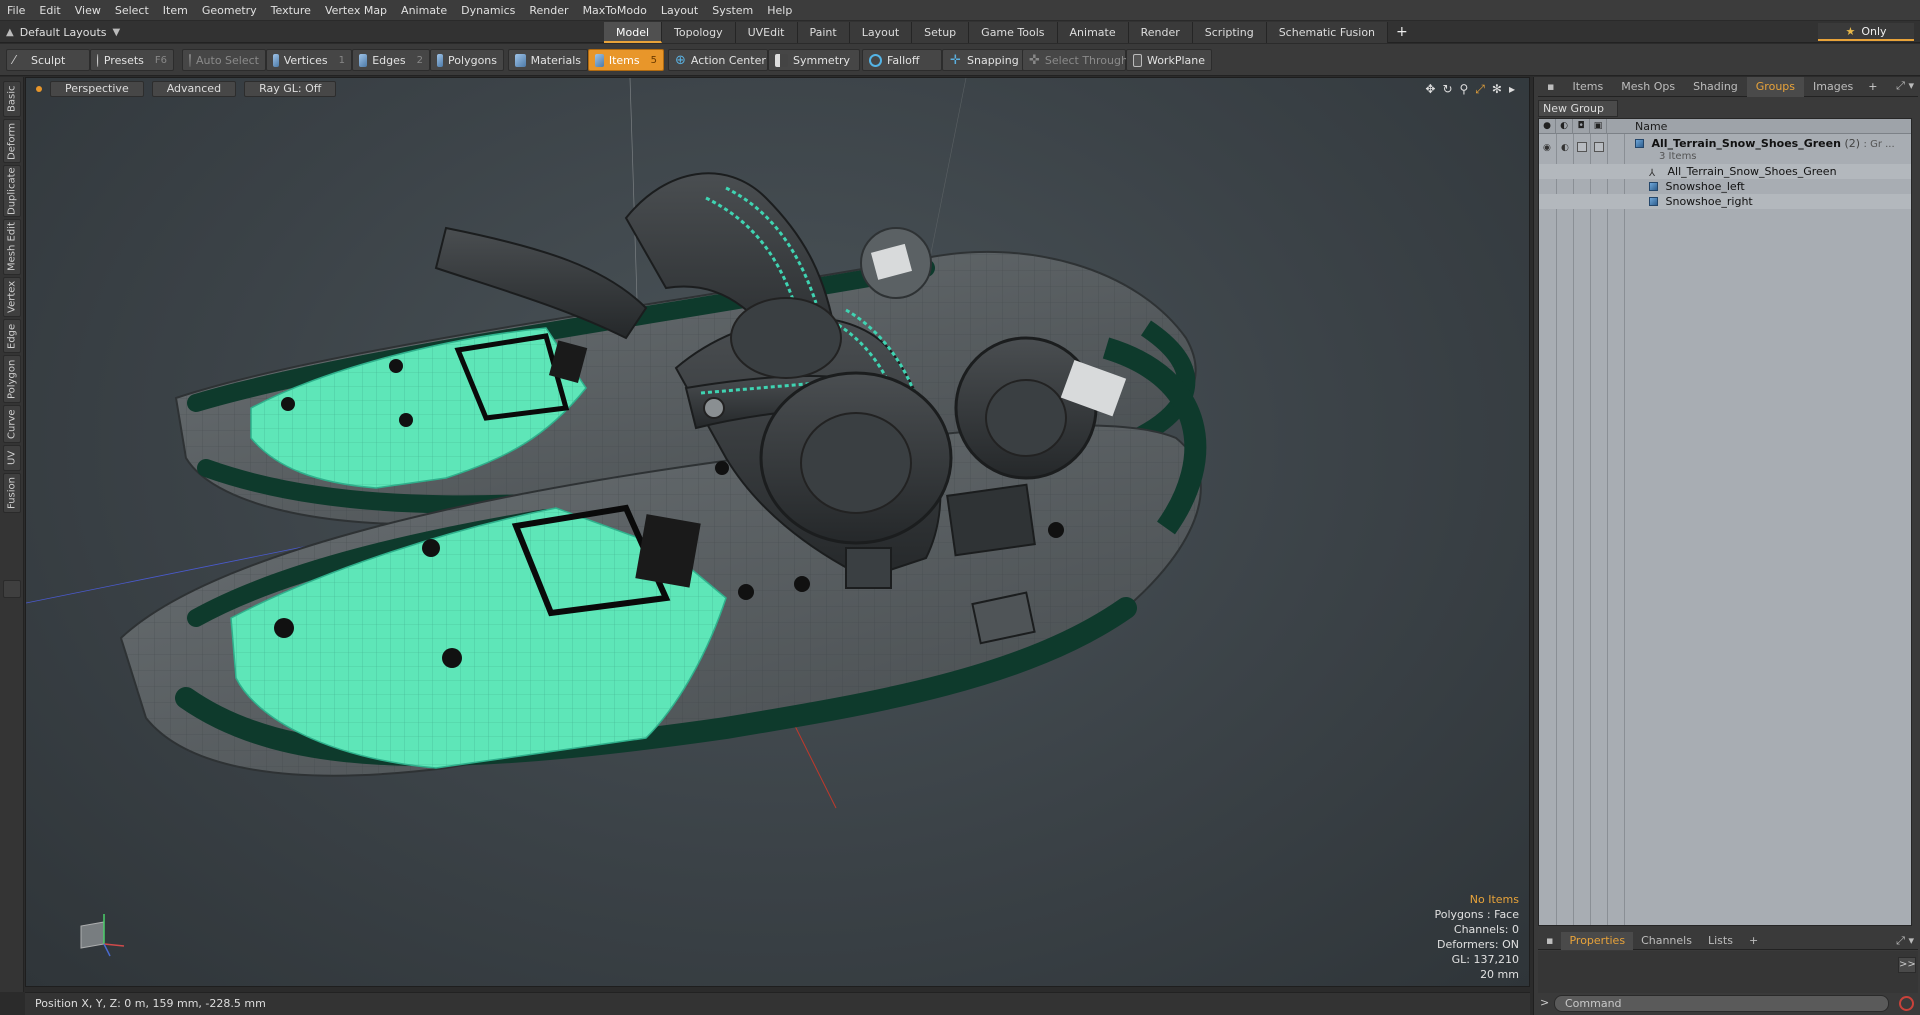 Image resolution: width=1920 pixels, height=1015 pixels. I want to click on left-tab-mesh-edit: Mesh Edit, so click(12, 247).